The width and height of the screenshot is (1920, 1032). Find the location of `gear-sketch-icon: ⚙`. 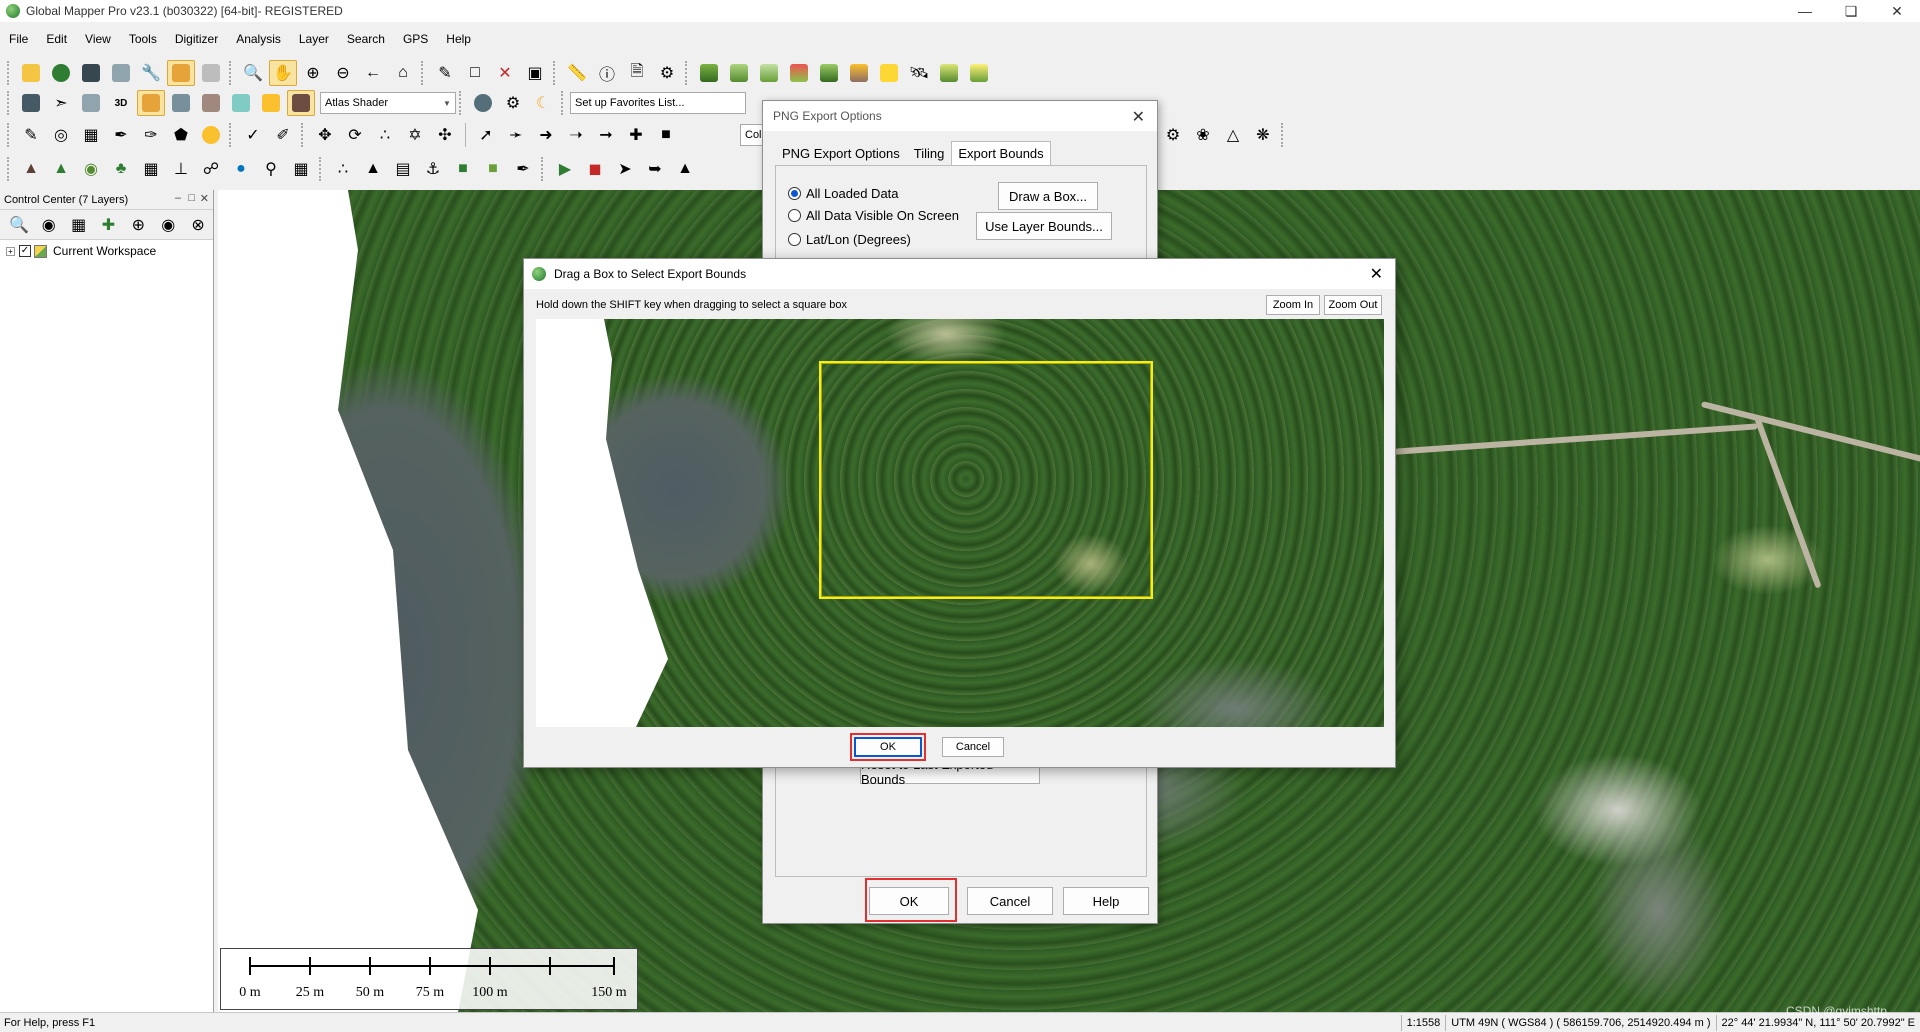

gear-sketch-icon: ⚙ is located at coordinates (1173, 135).